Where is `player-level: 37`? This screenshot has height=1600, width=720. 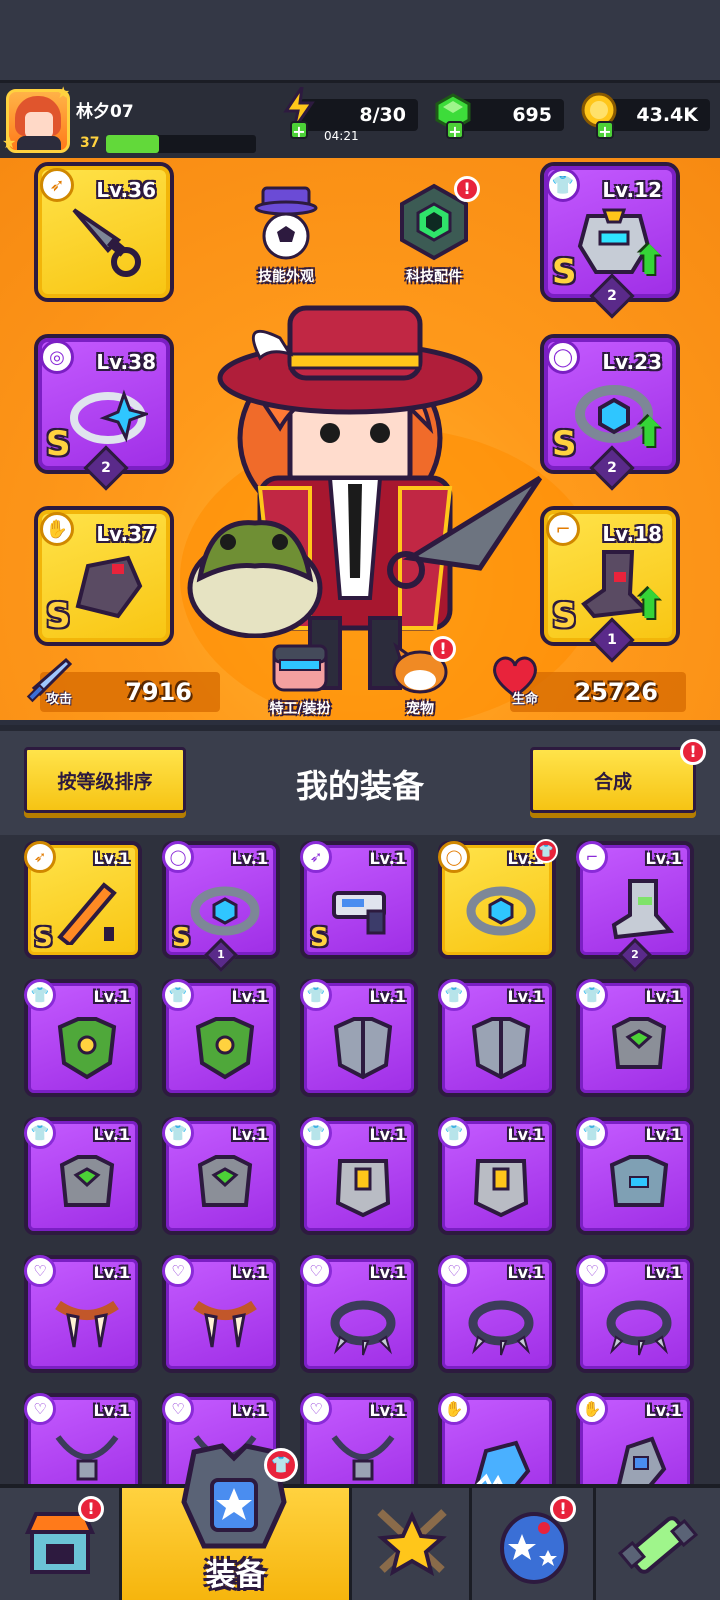
player-level: 37 is located at coordinates (90, 143).